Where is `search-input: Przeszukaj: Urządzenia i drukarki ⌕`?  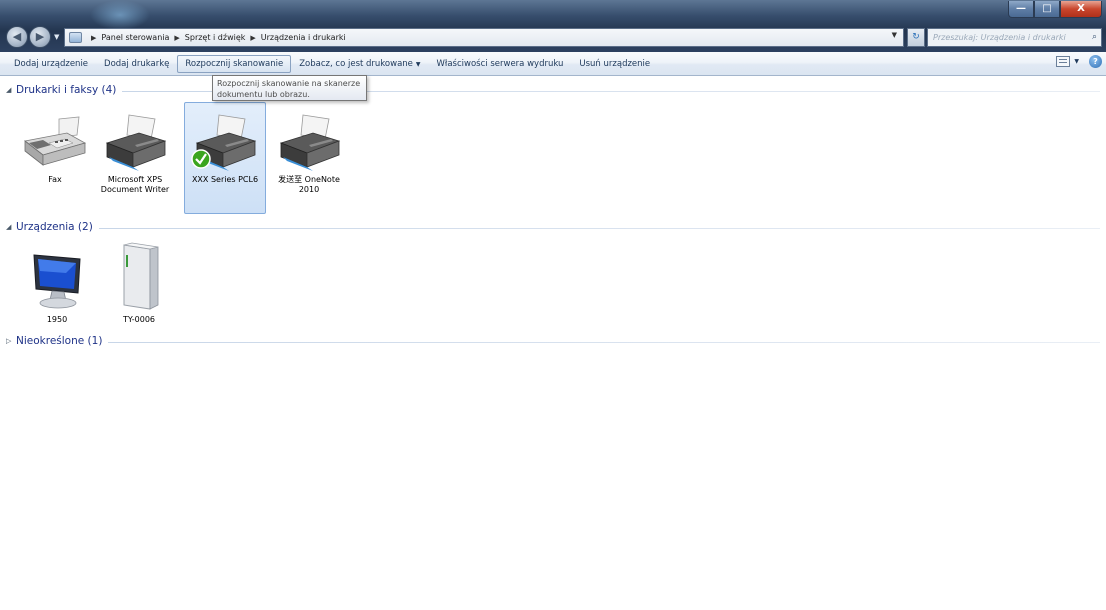
search-input: Przeszukaj: Urządzenia i drukarki ⌕ is located at coordinates (1014, 37).